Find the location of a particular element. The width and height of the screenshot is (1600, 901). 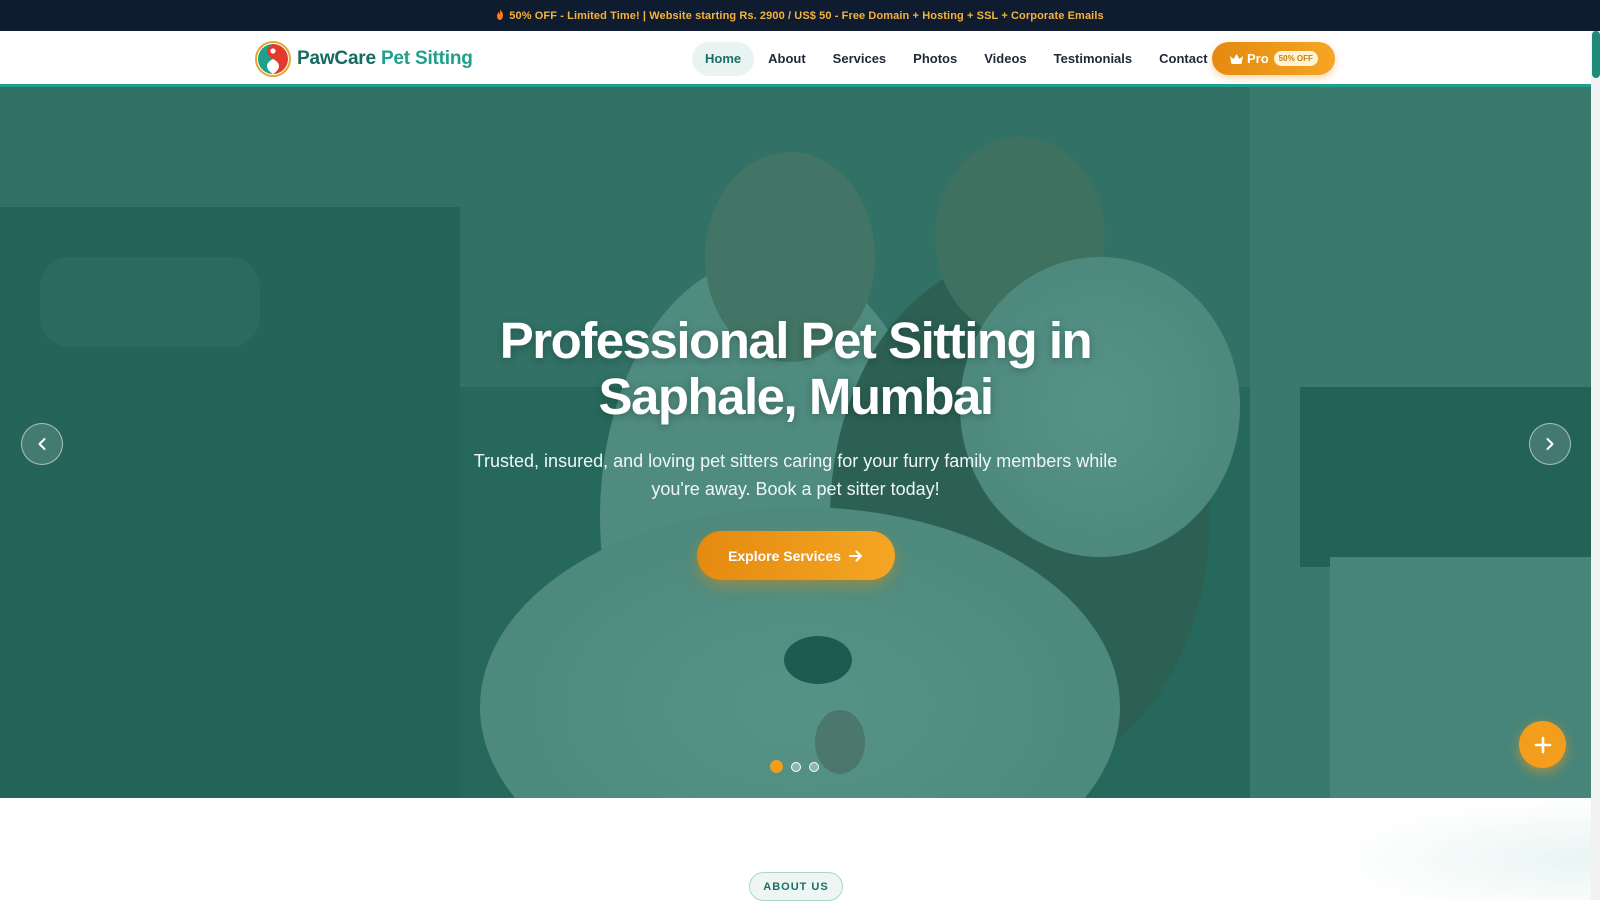

decorative-glow is located at coordinates (1461, 849).